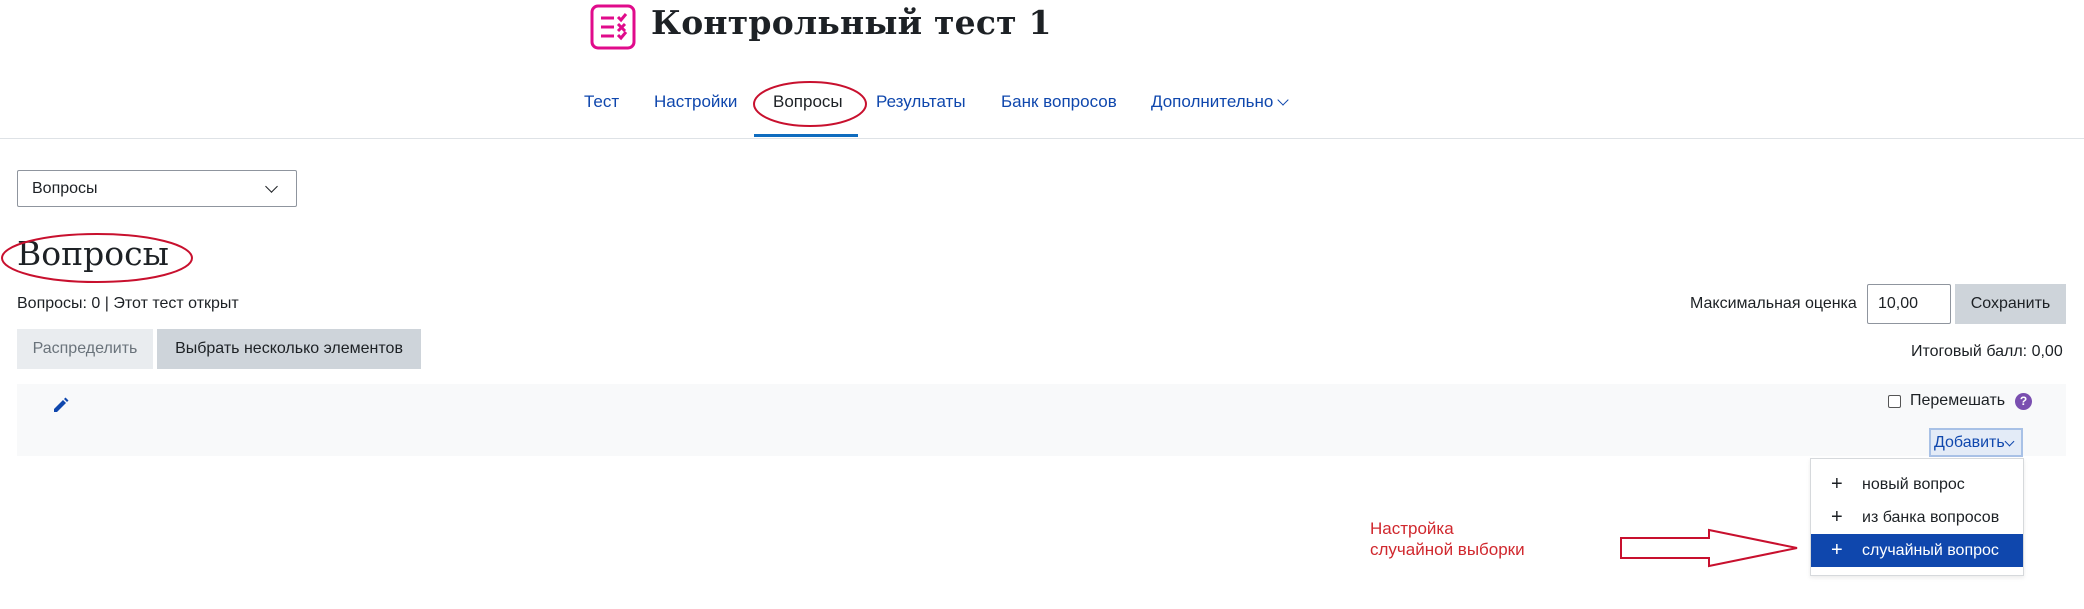 The height and width of the screenshot is (609, 2084). I want to click on annotation-text: Настройка случайной выборки, so click(1447, 539).